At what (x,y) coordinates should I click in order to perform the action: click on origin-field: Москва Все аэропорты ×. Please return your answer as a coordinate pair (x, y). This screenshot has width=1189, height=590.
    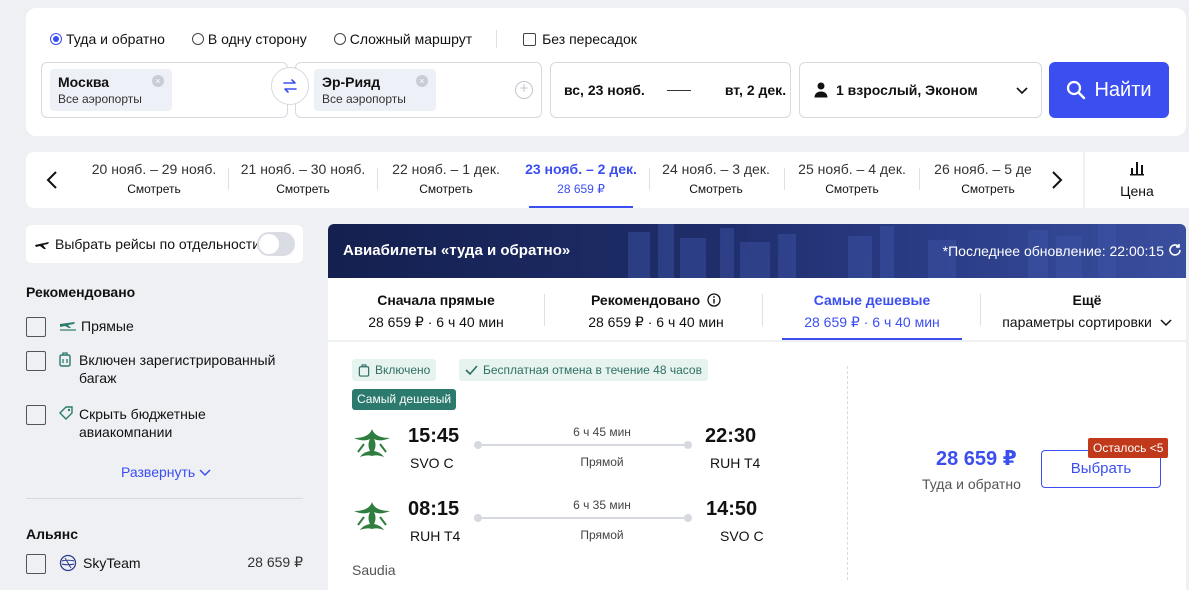
    Looking at the image, I should click on (164, 90).